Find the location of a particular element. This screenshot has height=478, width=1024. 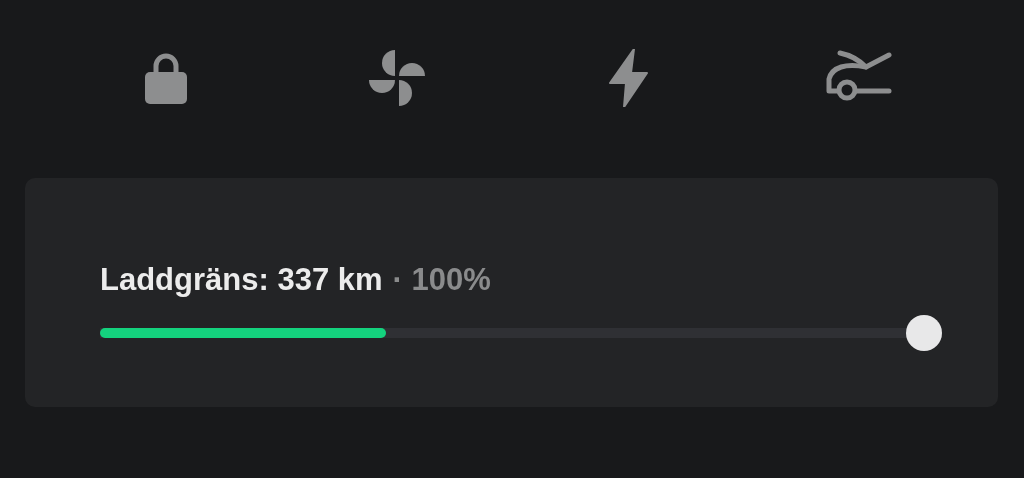

lock-icon is located at coordinates (165, 78).